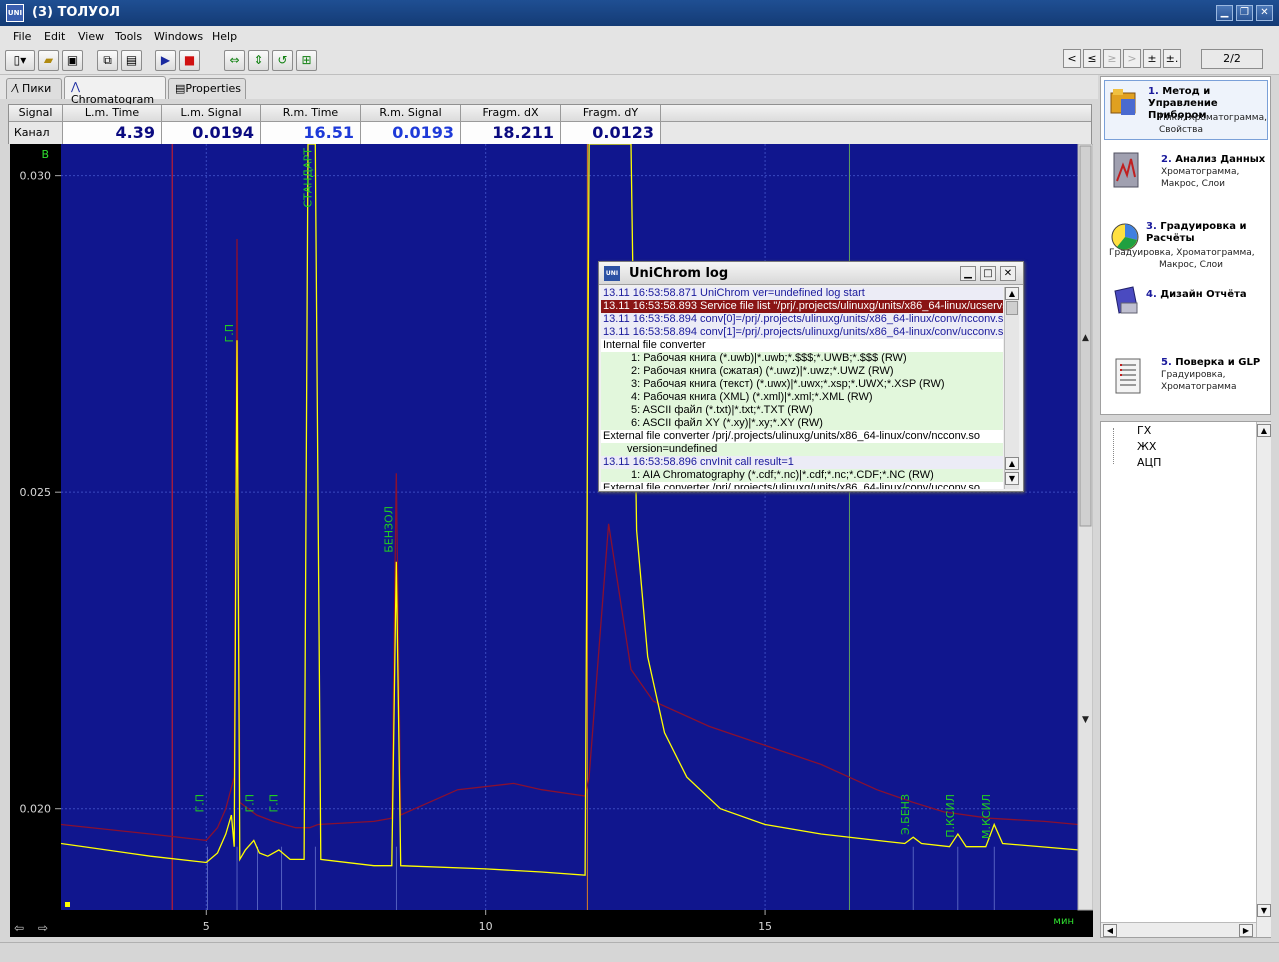  I want to click on copy-button: ⧉, so click(107, 60).